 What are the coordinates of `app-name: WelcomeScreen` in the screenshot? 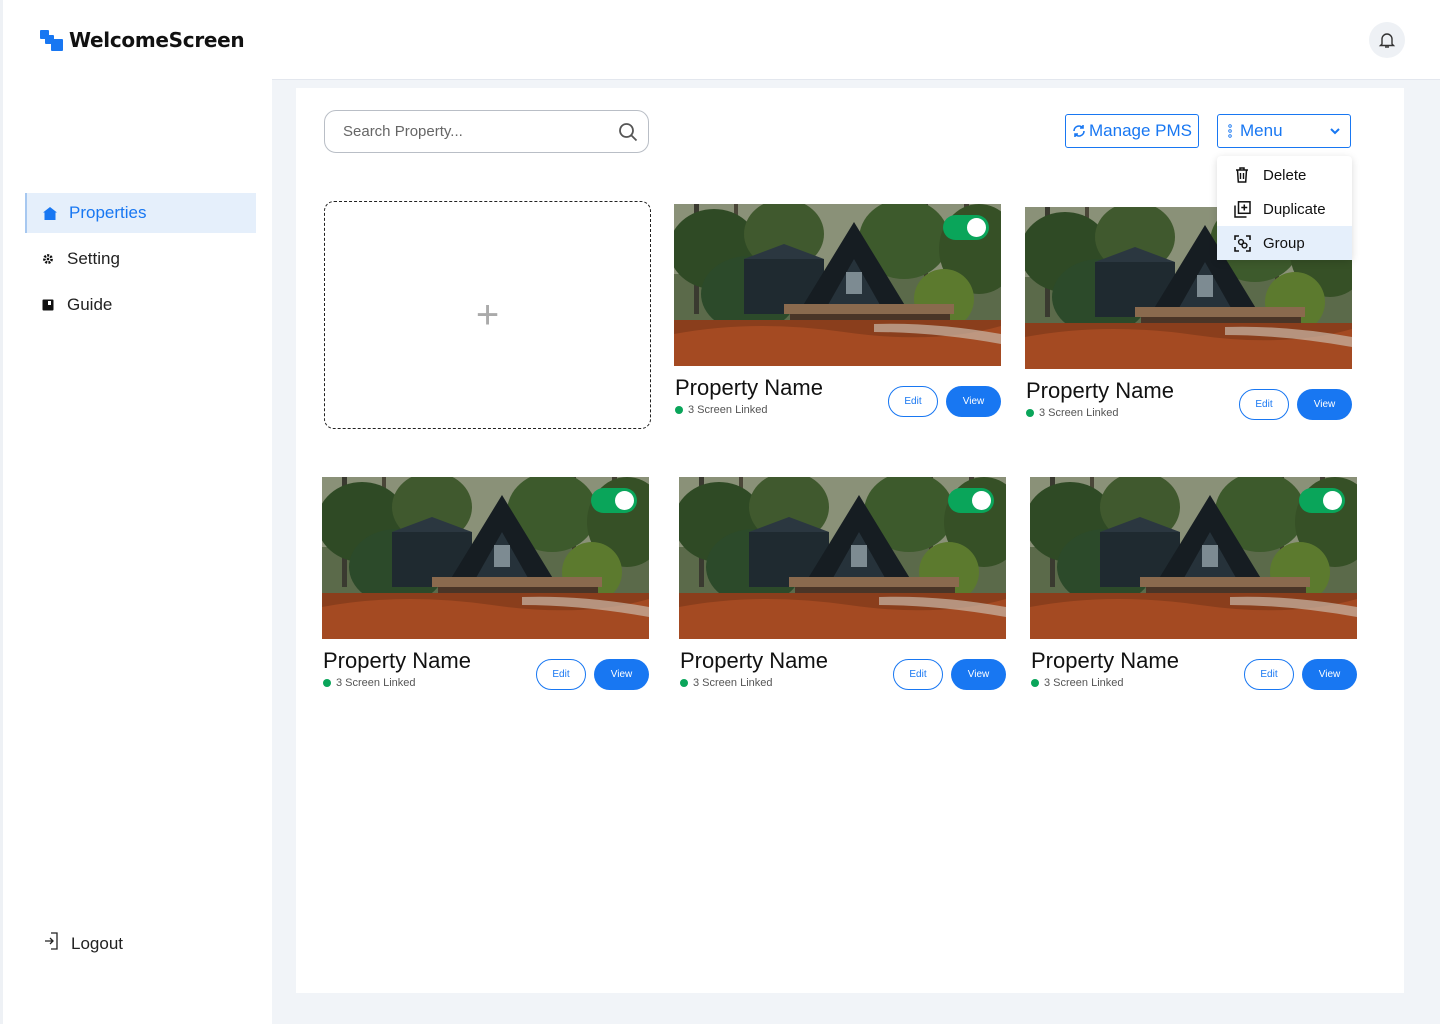 It's located at (157, 40).